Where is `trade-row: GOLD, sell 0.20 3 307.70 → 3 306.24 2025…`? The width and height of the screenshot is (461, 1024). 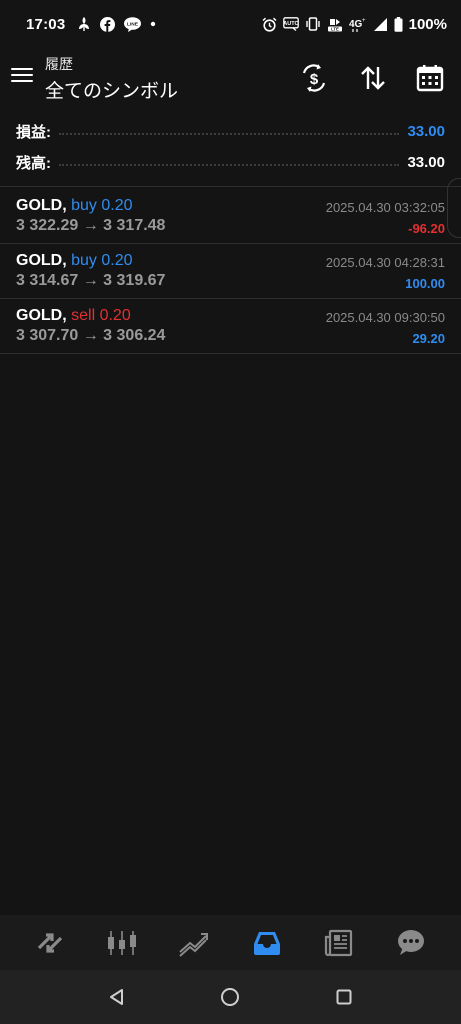 trade-row: GOLD, sell 0.20 3 307.70 → 3 306.24 2025… is located at coordinates (230, 325).